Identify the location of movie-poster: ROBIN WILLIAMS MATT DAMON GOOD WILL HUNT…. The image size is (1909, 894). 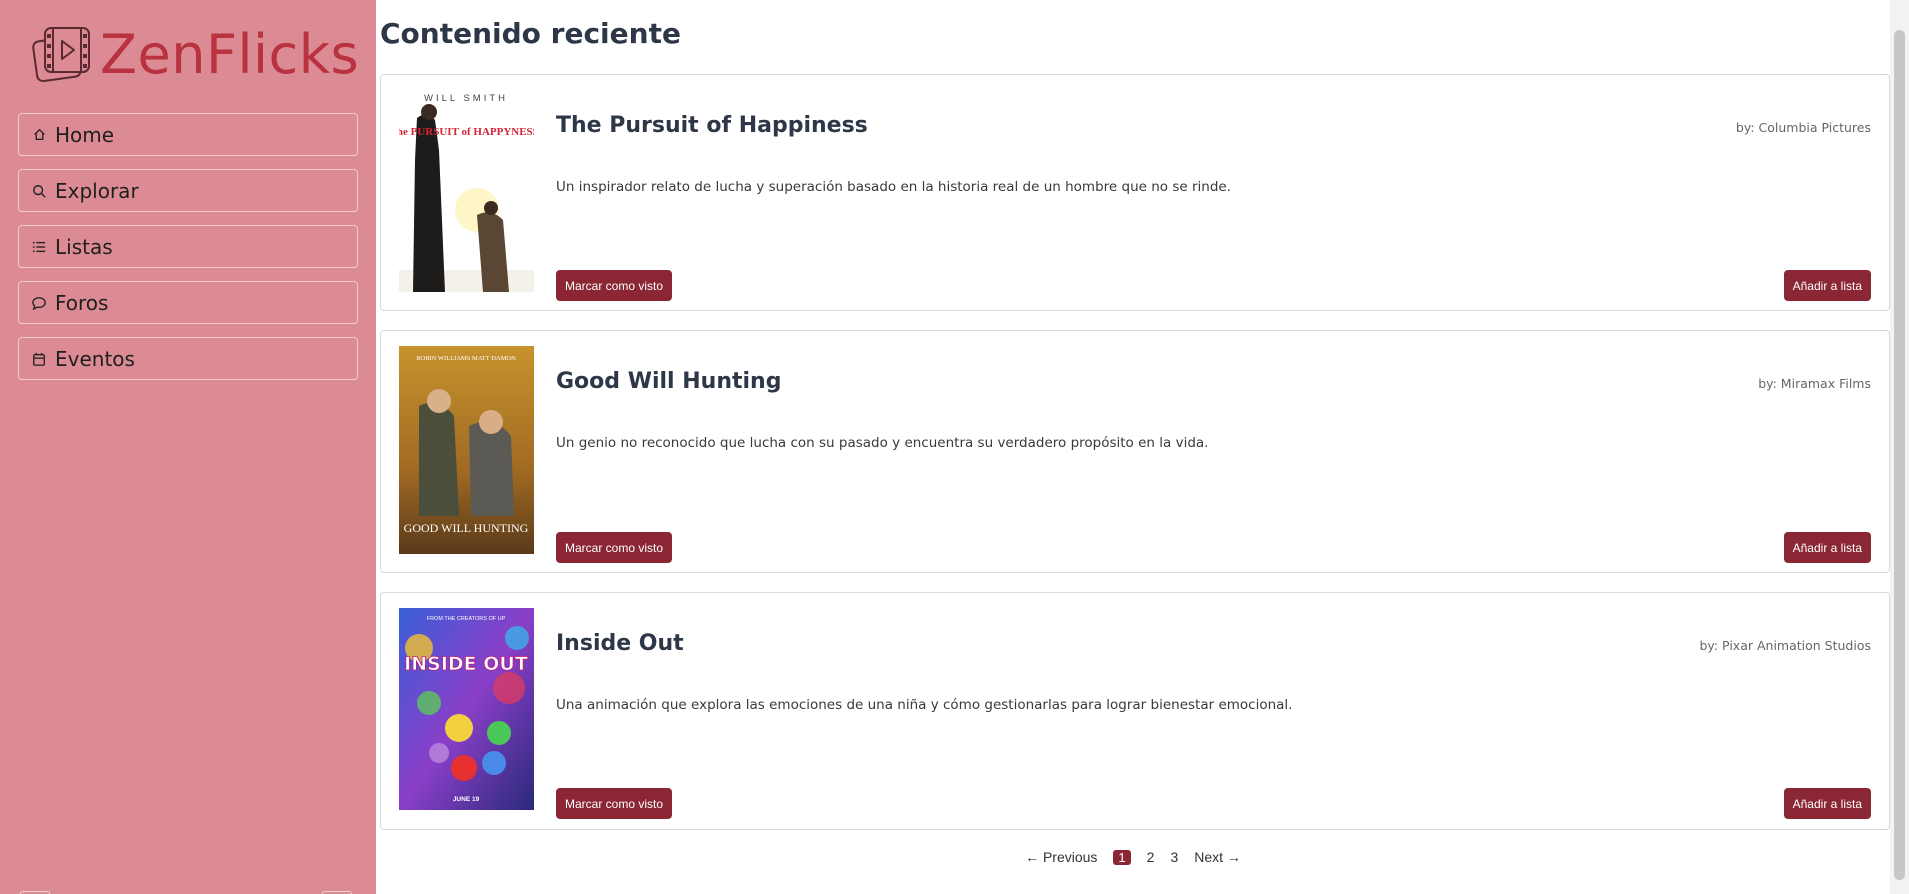
(466, 450).